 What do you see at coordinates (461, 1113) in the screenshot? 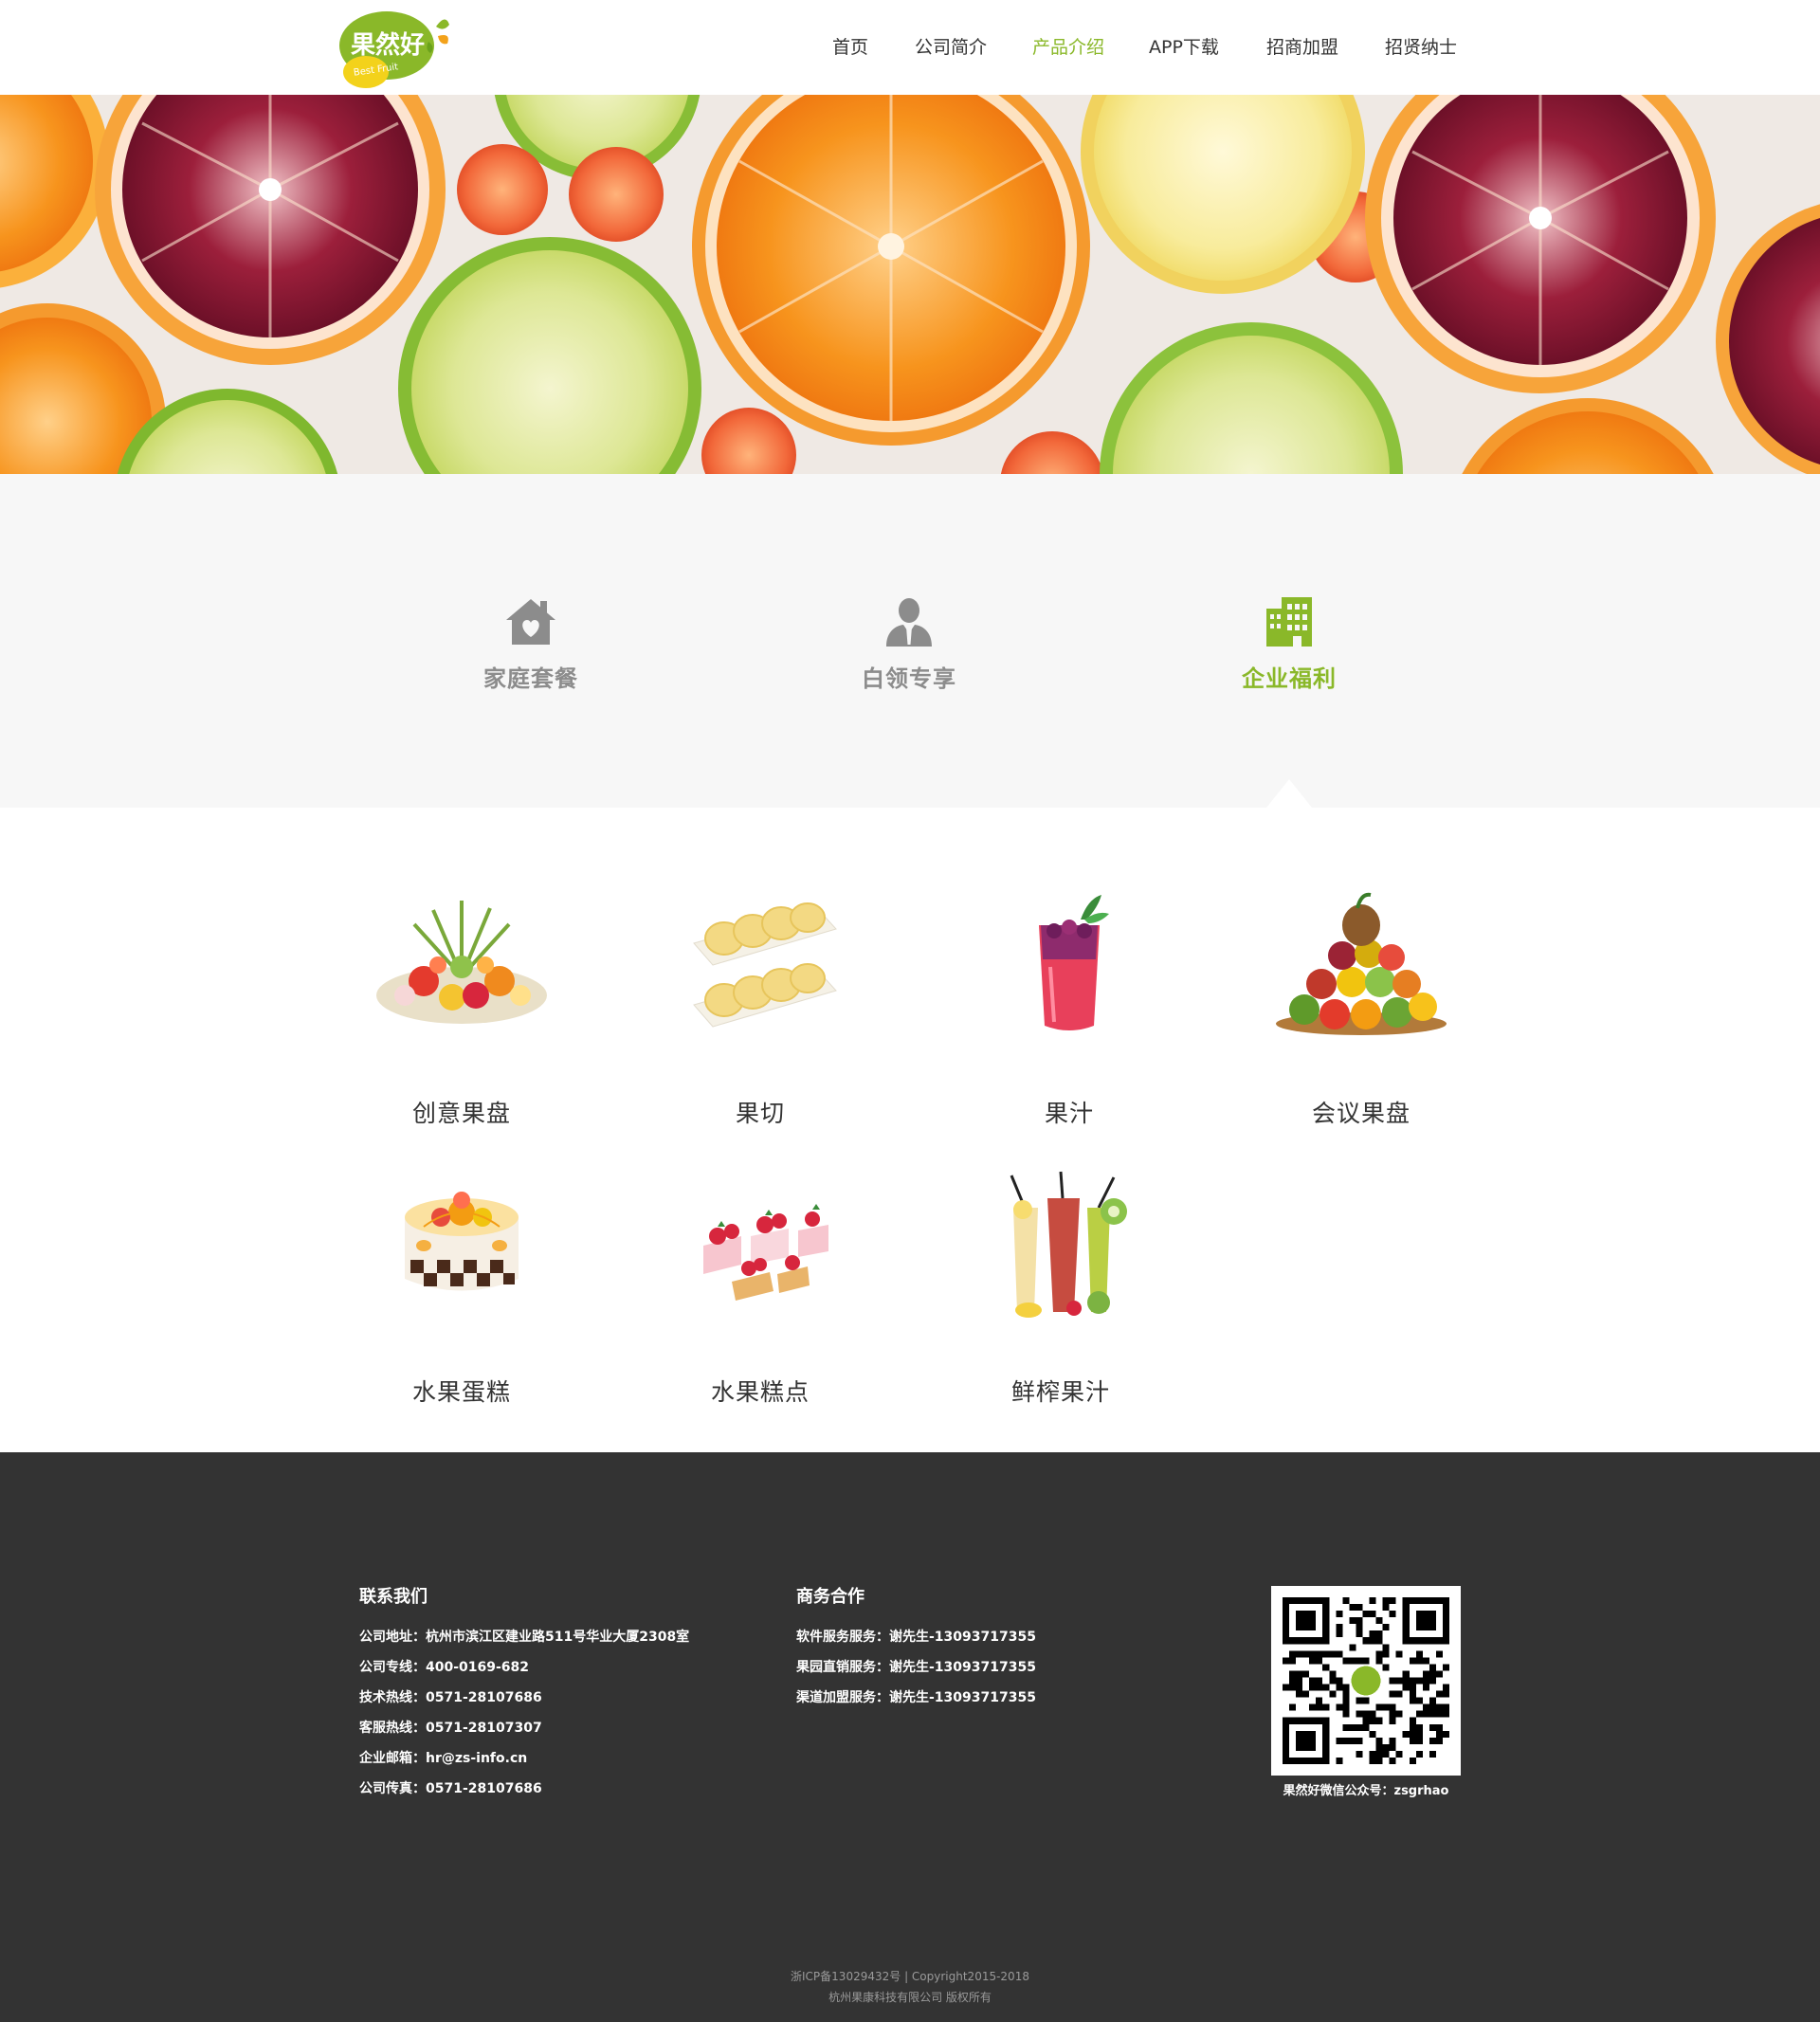
I see `product-label: 创意果盘` at bounding box center [461, 1113].